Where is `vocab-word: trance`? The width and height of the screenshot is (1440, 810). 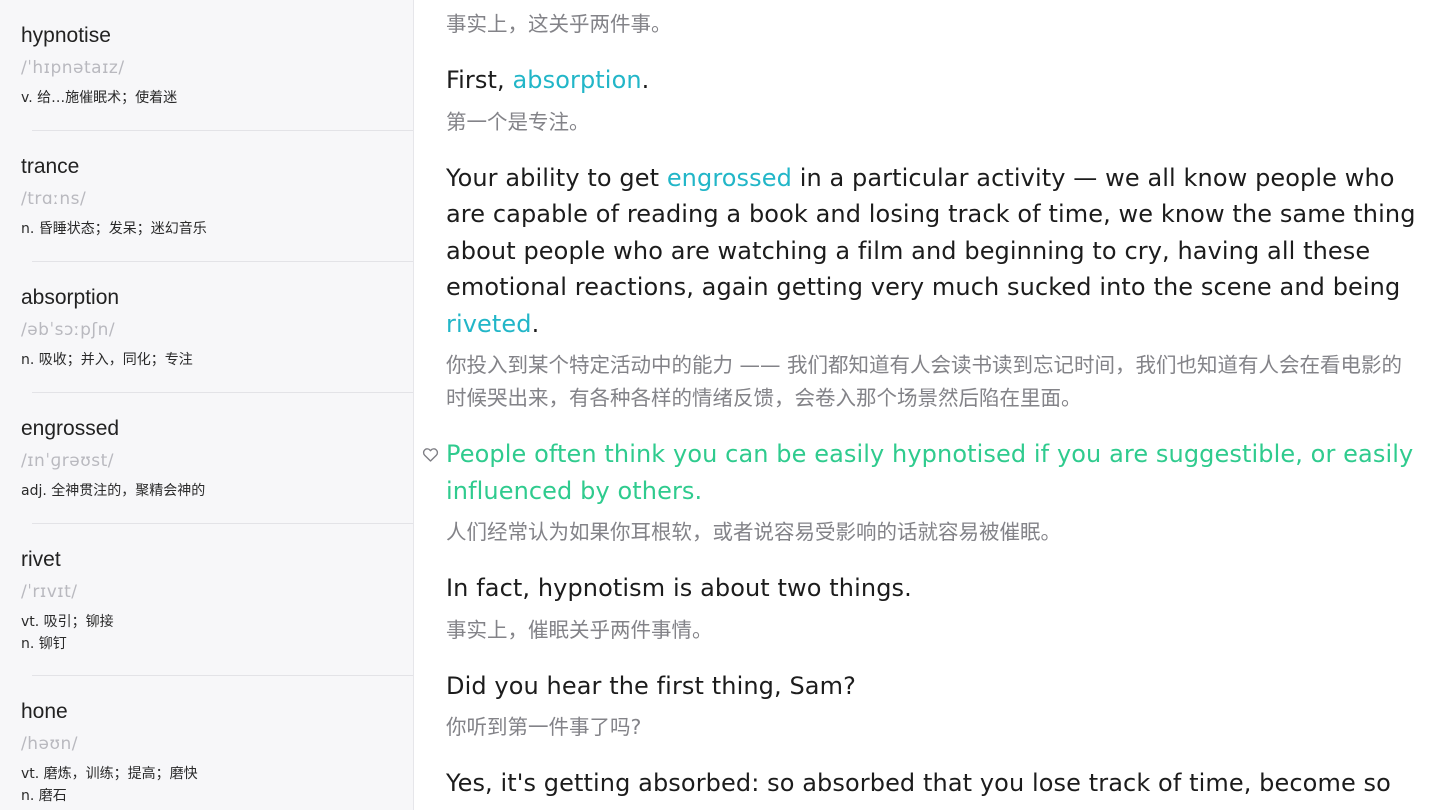
vocab-word: trance is located at coordinates (50, 166).